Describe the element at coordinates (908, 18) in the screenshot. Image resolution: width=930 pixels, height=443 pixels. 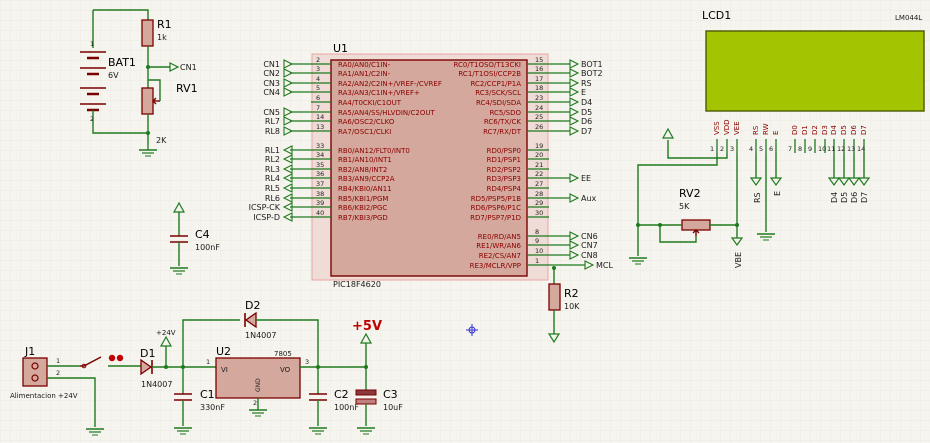
I see `lcd-model: LM044L` at that location.